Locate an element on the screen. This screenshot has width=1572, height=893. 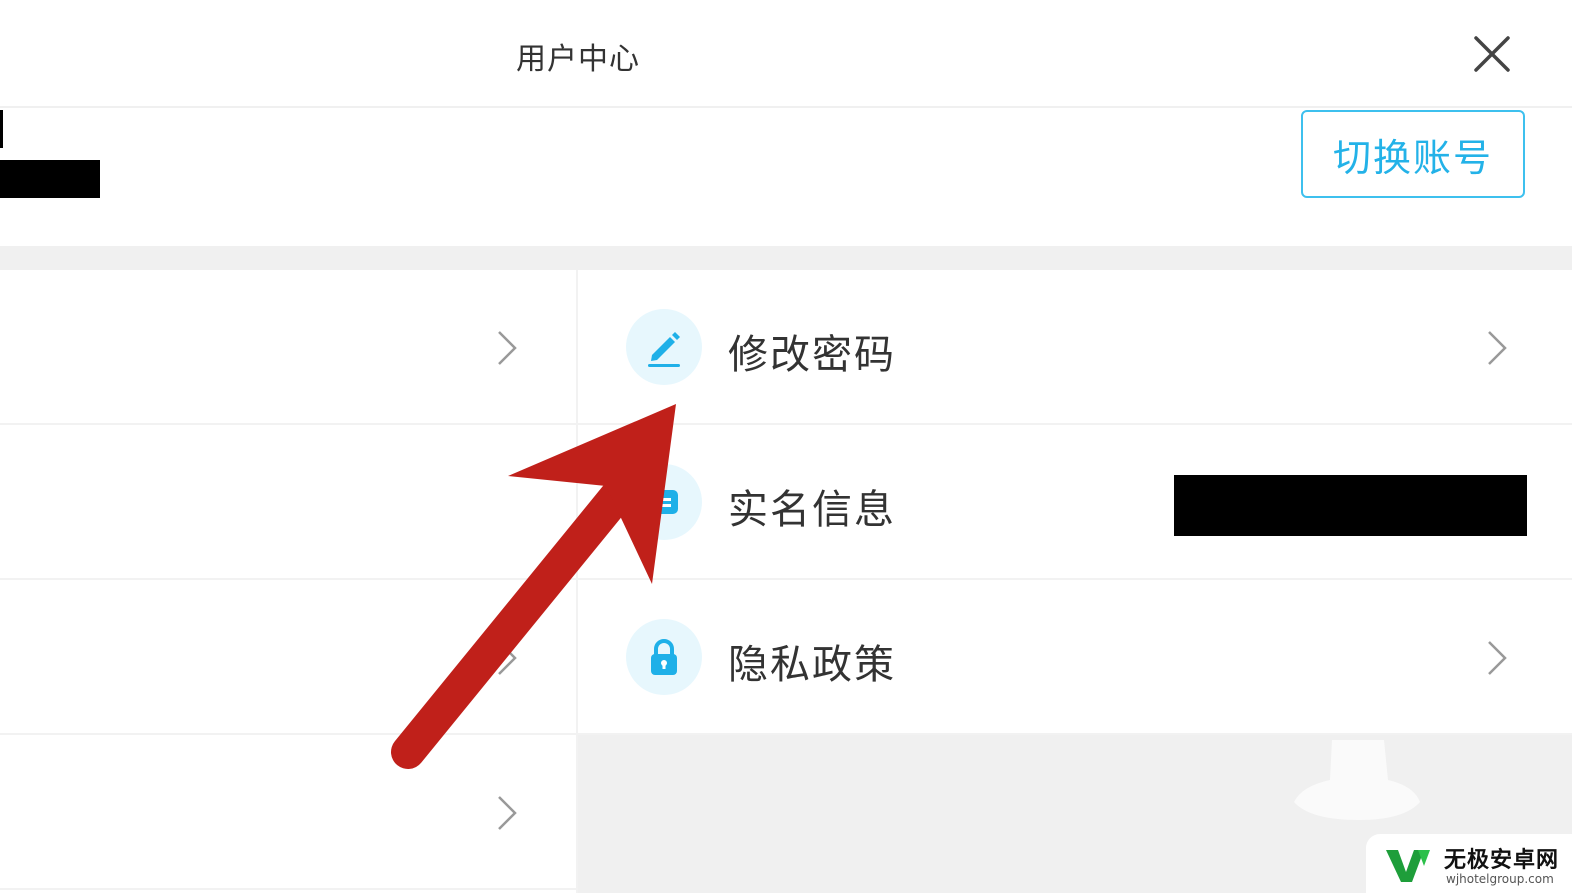
header-bar: 用户中心 is located at coordinates (786, 54).